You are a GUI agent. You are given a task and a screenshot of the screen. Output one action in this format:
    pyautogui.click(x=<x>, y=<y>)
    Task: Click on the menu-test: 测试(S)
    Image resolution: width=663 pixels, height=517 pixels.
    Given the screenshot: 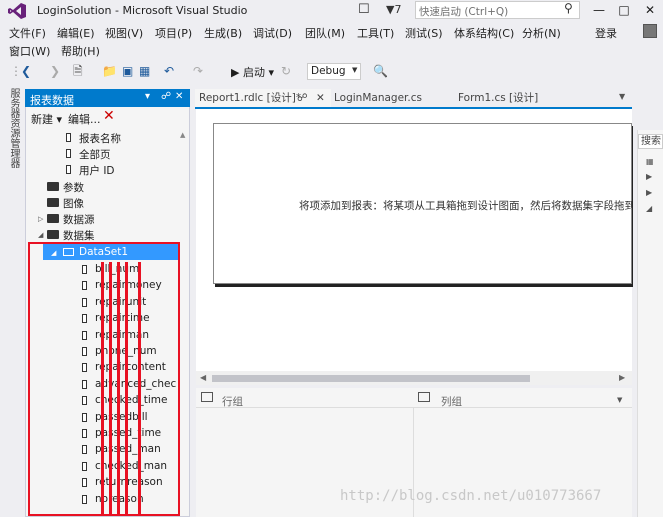 What is the action you would take?
    pyautogui.click(x=424, y=33)
    